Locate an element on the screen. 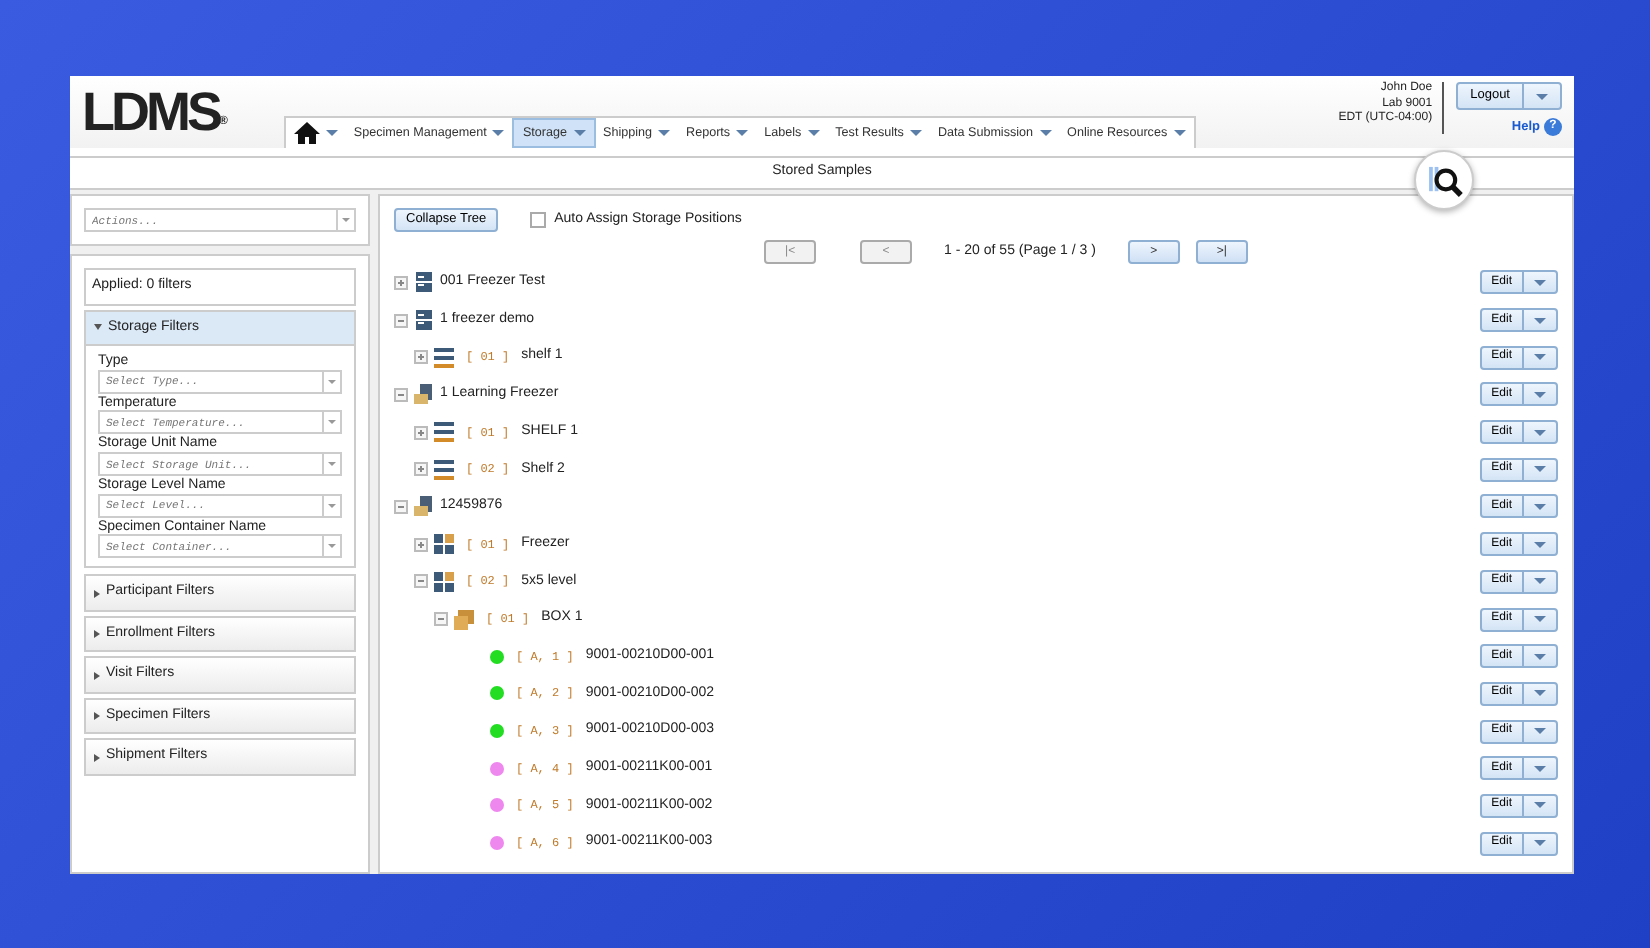  checkbox is located at coordinates (538, 220).